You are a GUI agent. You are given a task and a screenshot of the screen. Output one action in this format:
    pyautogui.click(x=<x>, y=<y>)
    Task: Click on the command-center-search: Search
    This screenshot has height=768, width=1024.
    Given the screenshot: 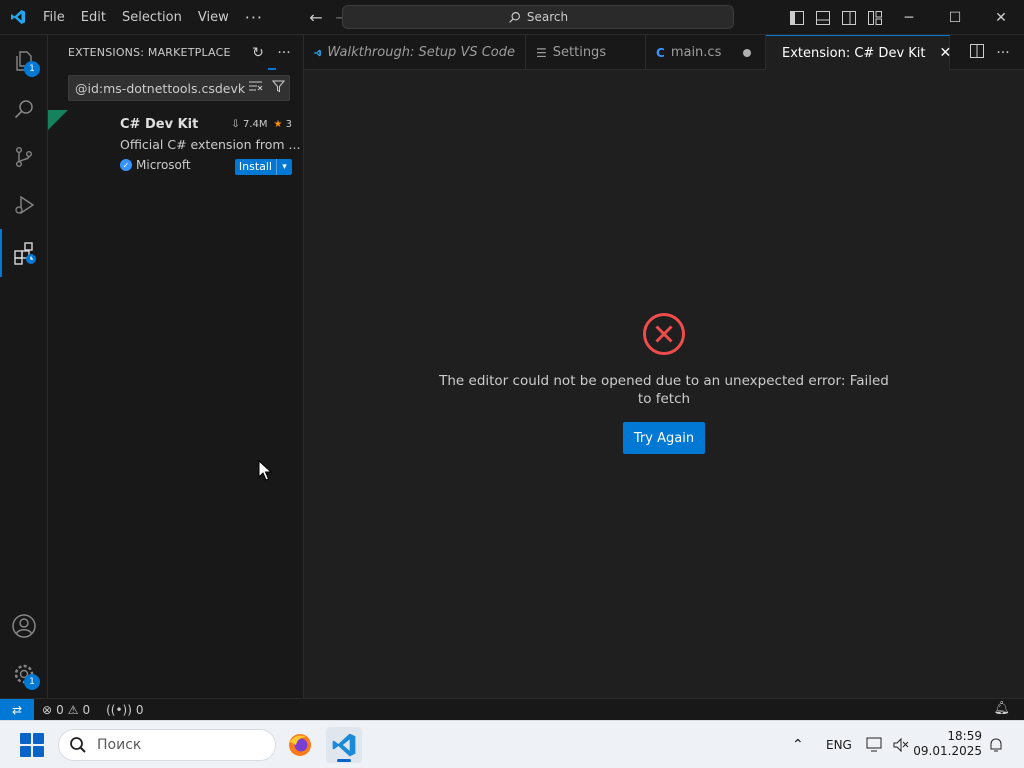 What is the action you would take?
    pyautogui.click(x=538, y=17)
    